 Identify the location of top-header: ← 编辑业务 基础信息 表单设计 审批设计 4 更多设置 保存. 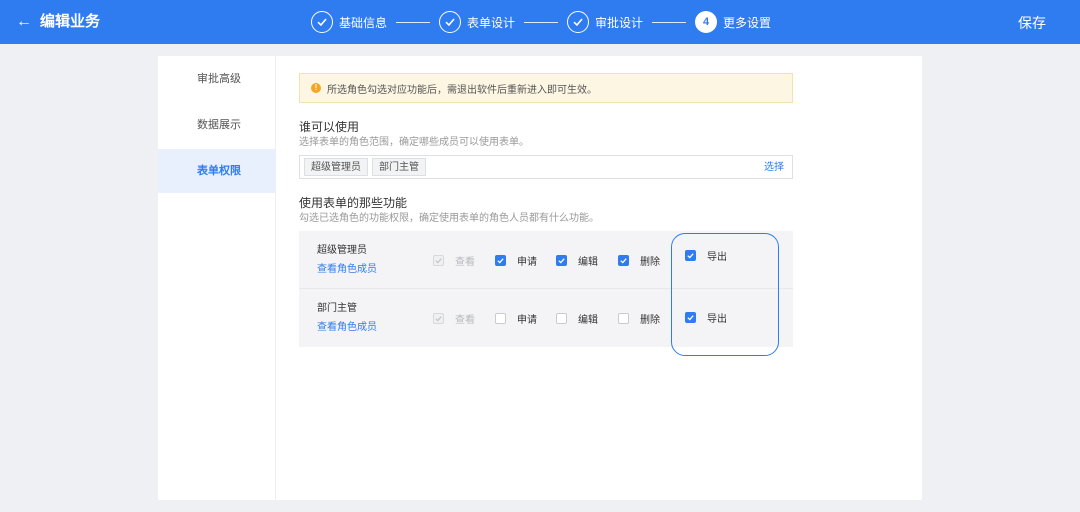
(540, 22).